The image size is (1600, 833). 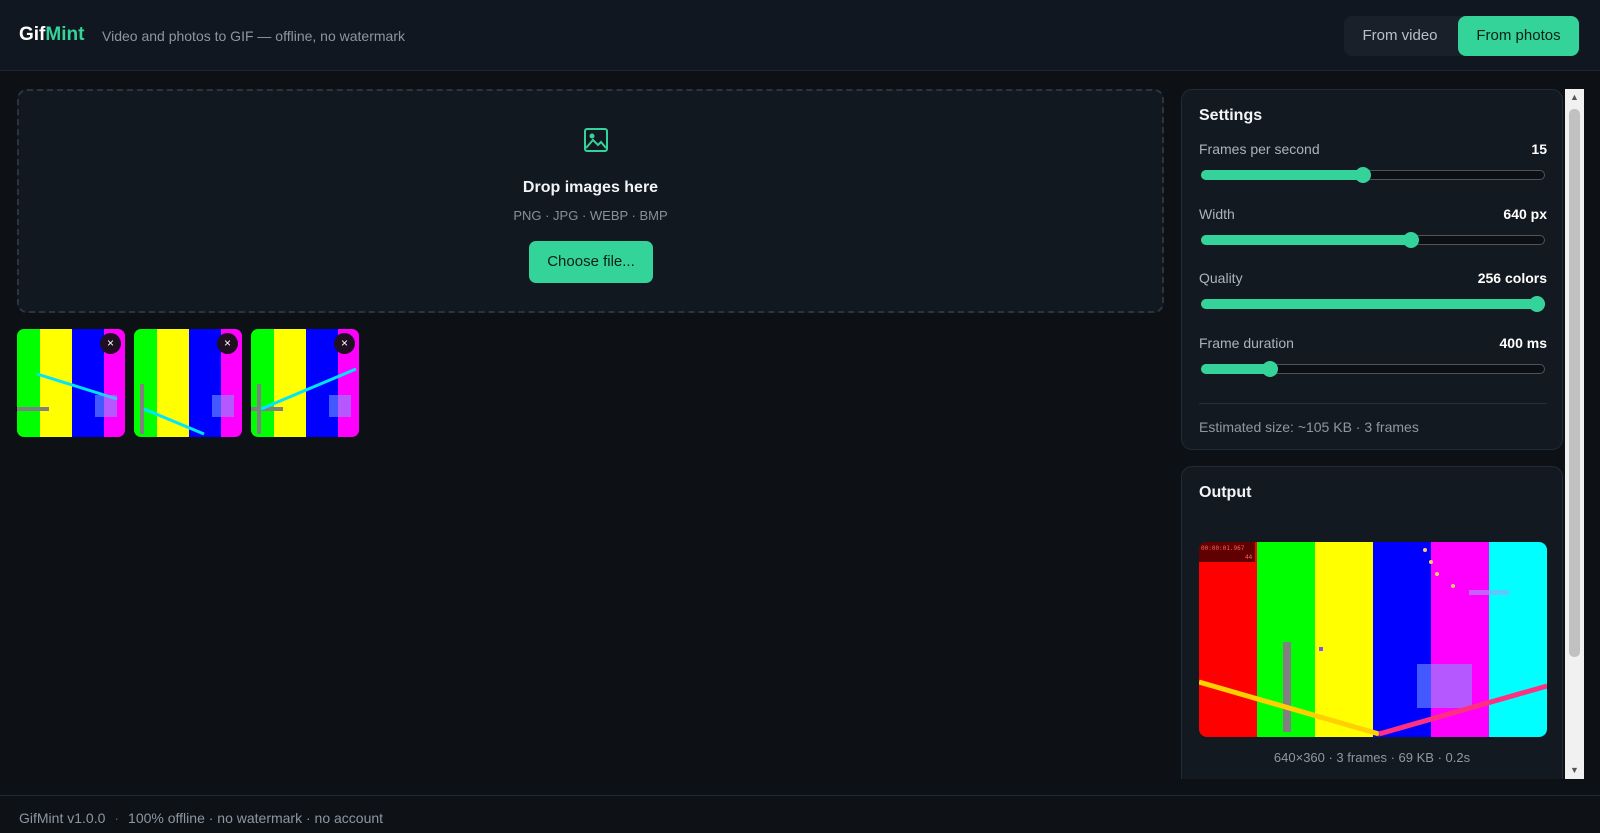 What do you see at coordinates (1223, 548) in the screenshot?
I see `timecode-overlay: 00:00:01.967` at bounding box center [1223, 548].